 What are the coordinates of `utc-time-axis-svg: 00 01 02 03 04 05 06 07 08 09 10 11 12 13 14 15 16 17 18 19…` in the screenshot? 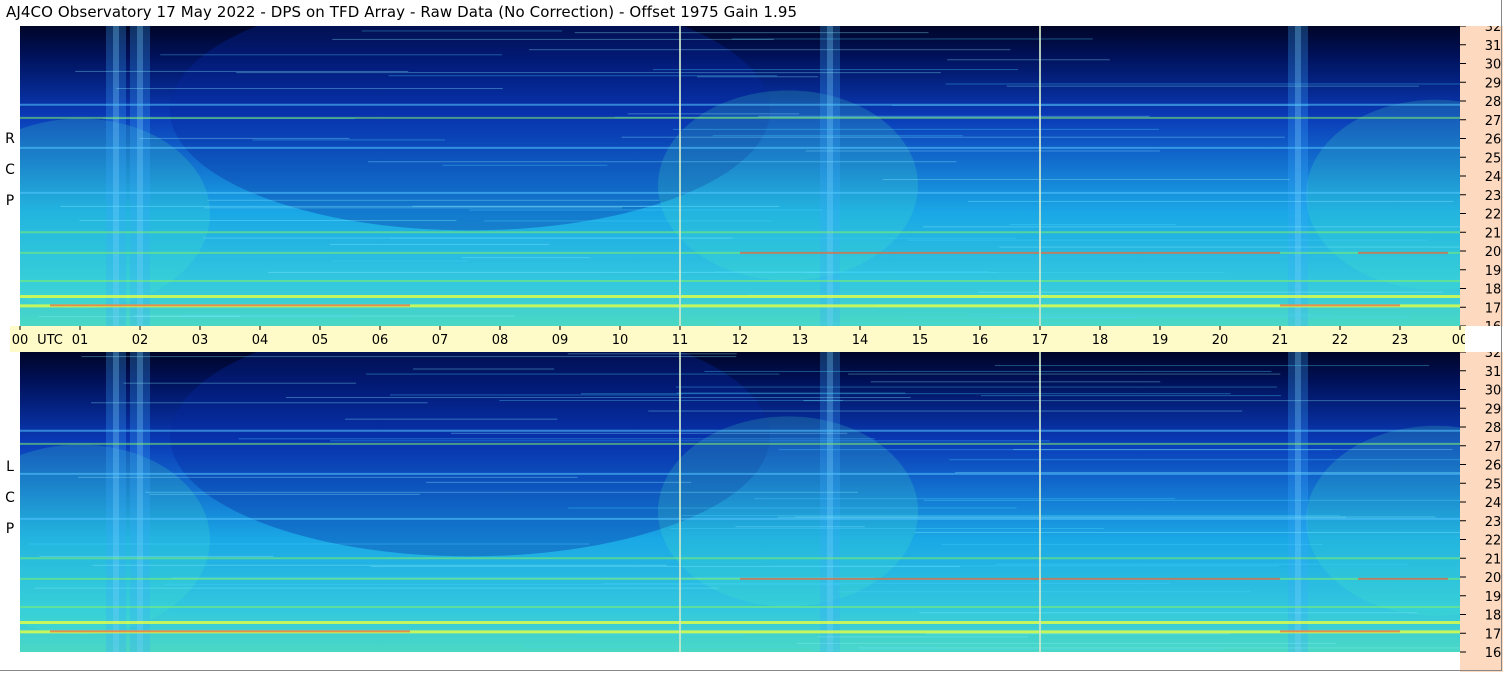 It's located at (754, 337).